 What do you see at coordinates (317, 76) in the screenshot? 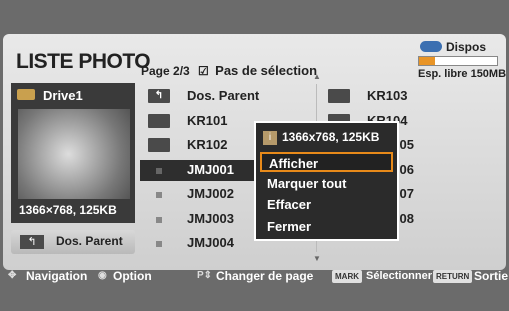
I see `scroll-up-icon: ▲` at bounding box center [317, 76].